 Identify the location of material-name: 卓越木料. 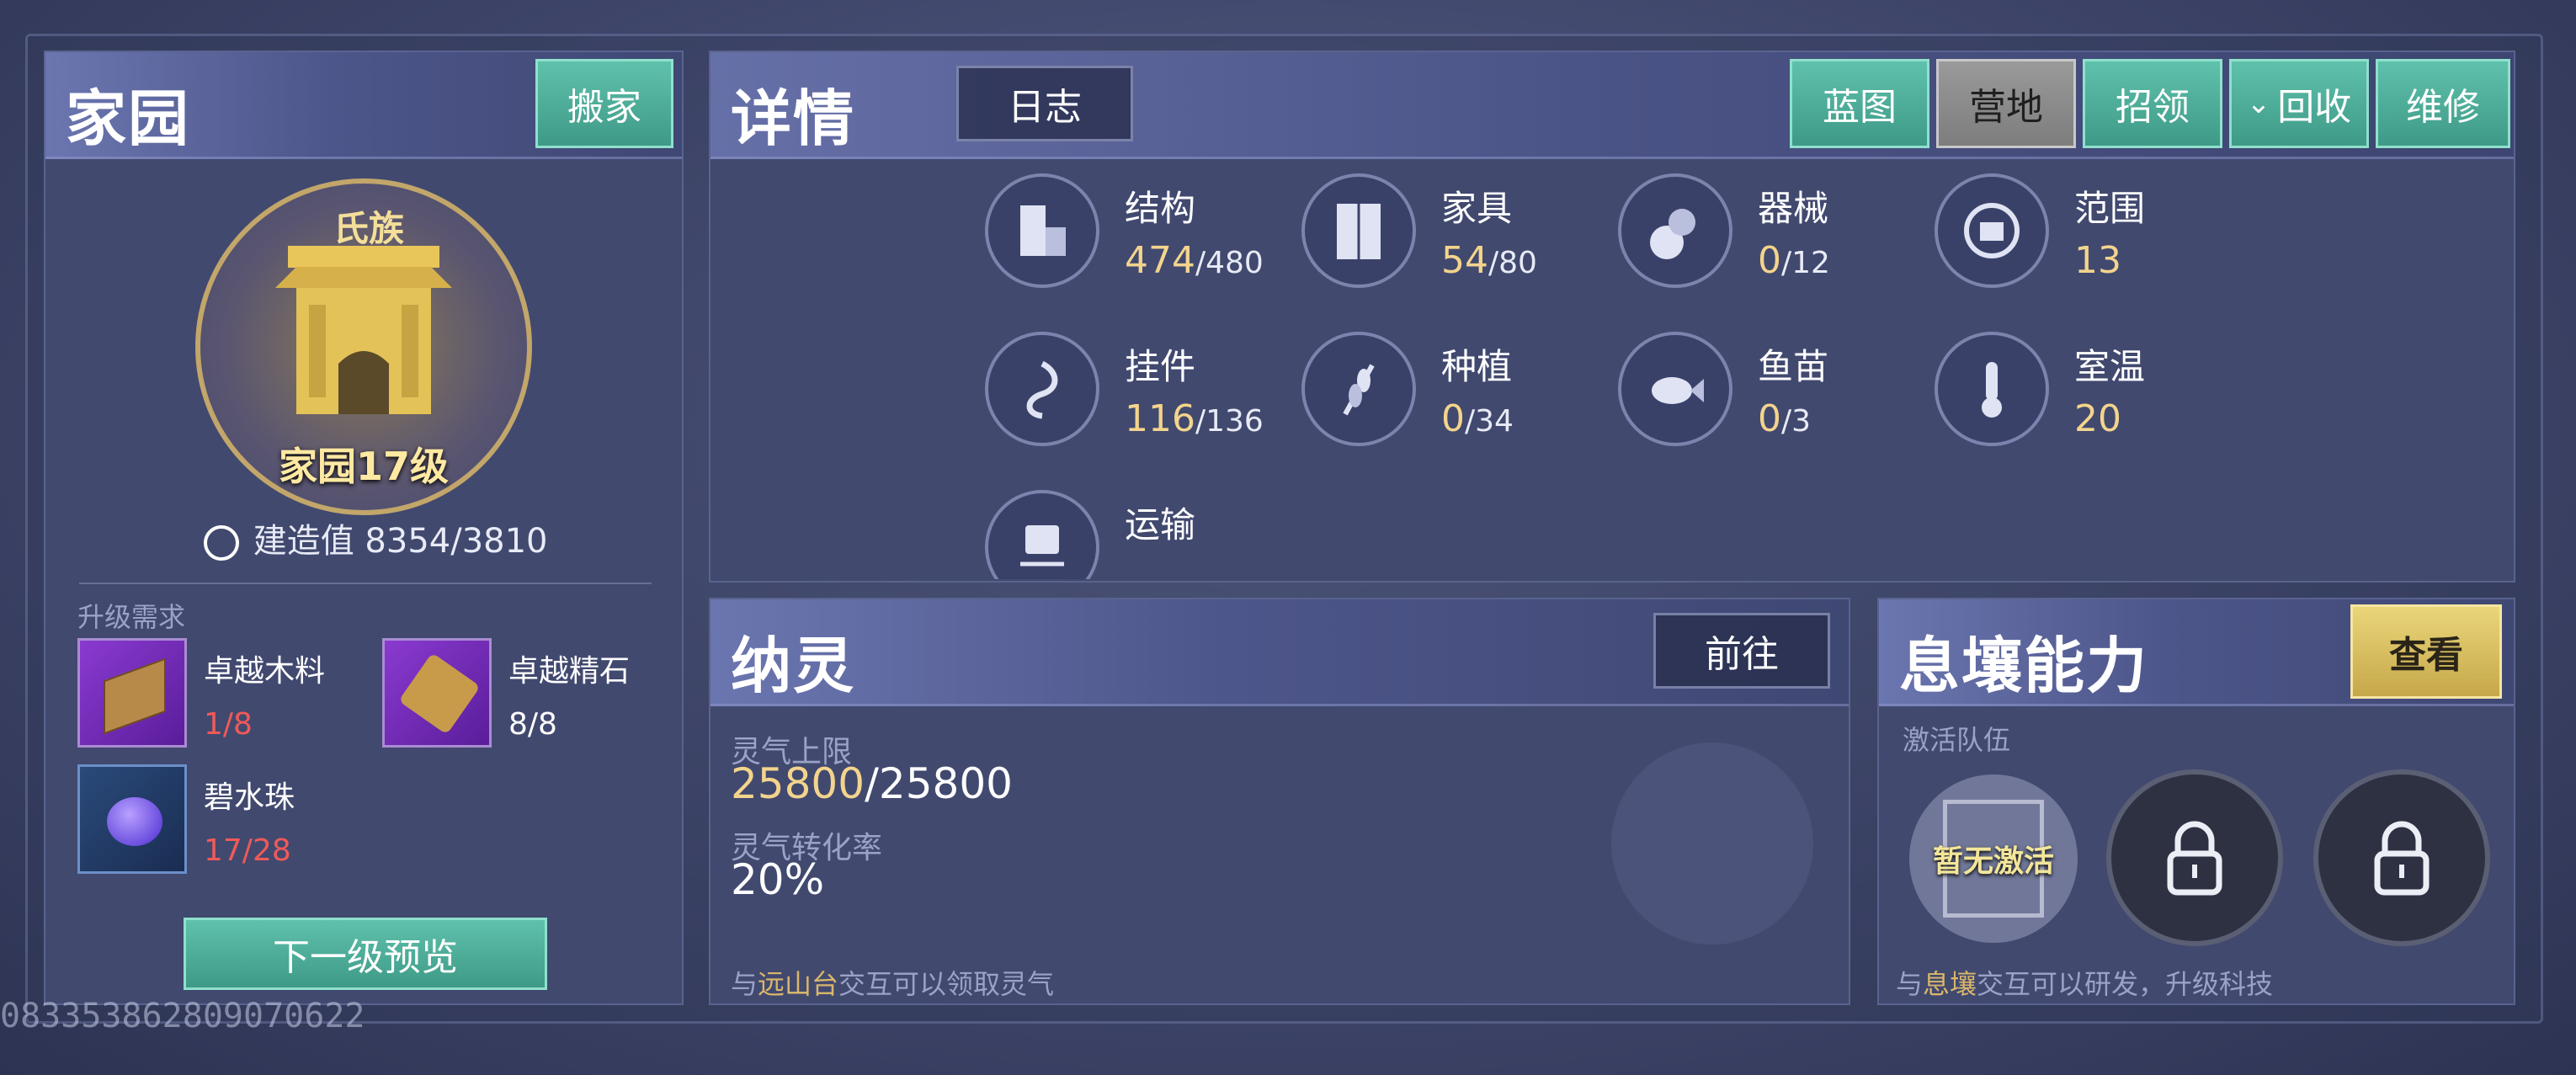
(265, 671).